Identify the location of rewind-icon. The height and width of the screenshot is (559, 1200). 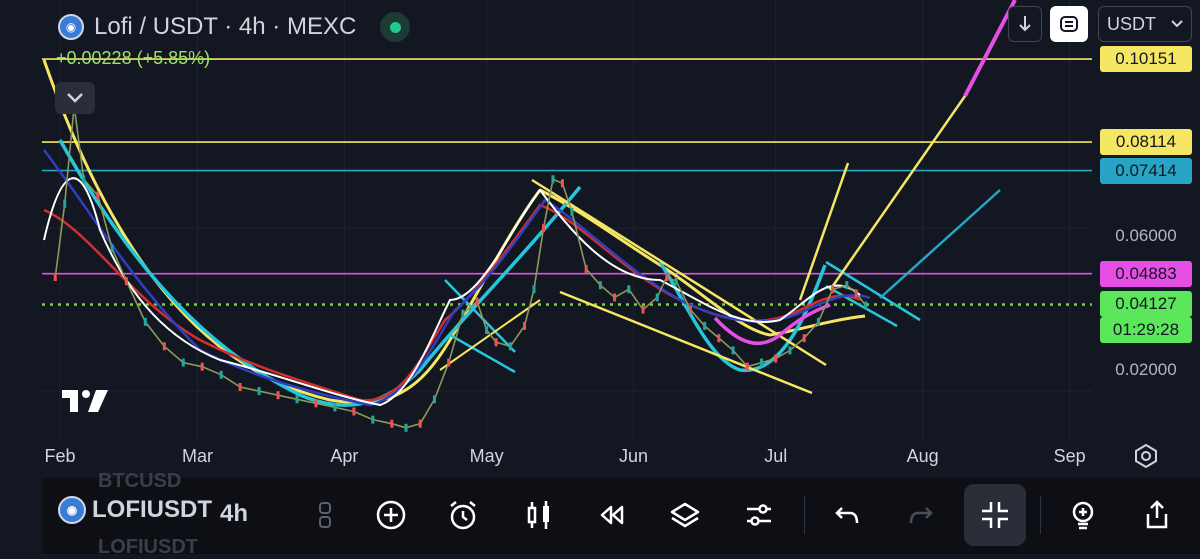
(612, 515).